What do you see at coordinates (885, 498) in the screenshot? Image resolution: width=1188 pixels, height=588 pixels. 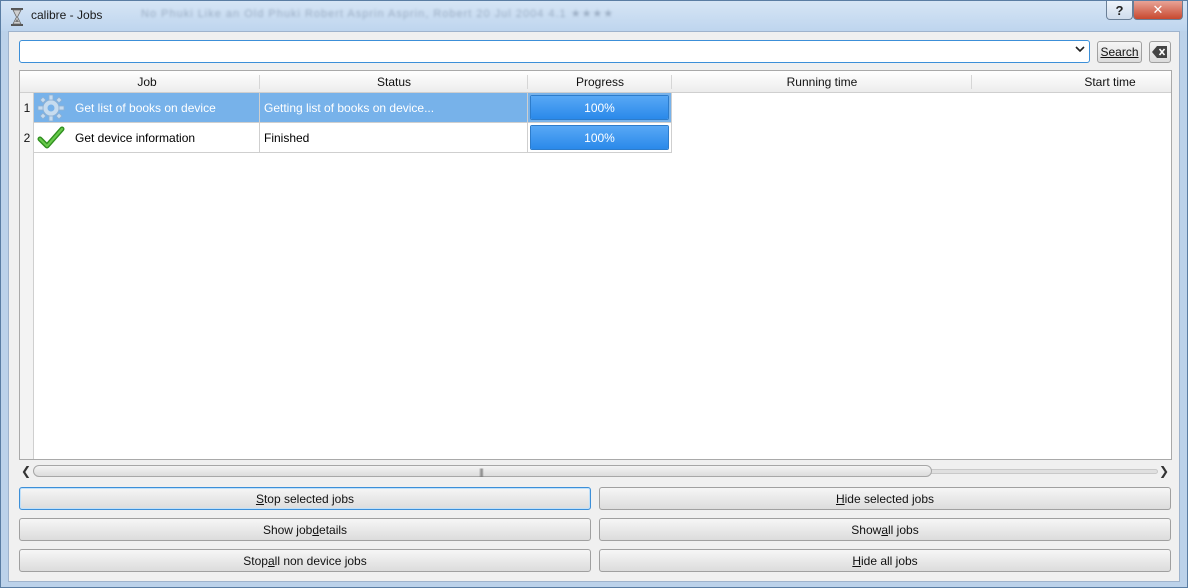 I see `hide-selected-jobs-button: Hide selected jobs` at bounding box center [885, 498].